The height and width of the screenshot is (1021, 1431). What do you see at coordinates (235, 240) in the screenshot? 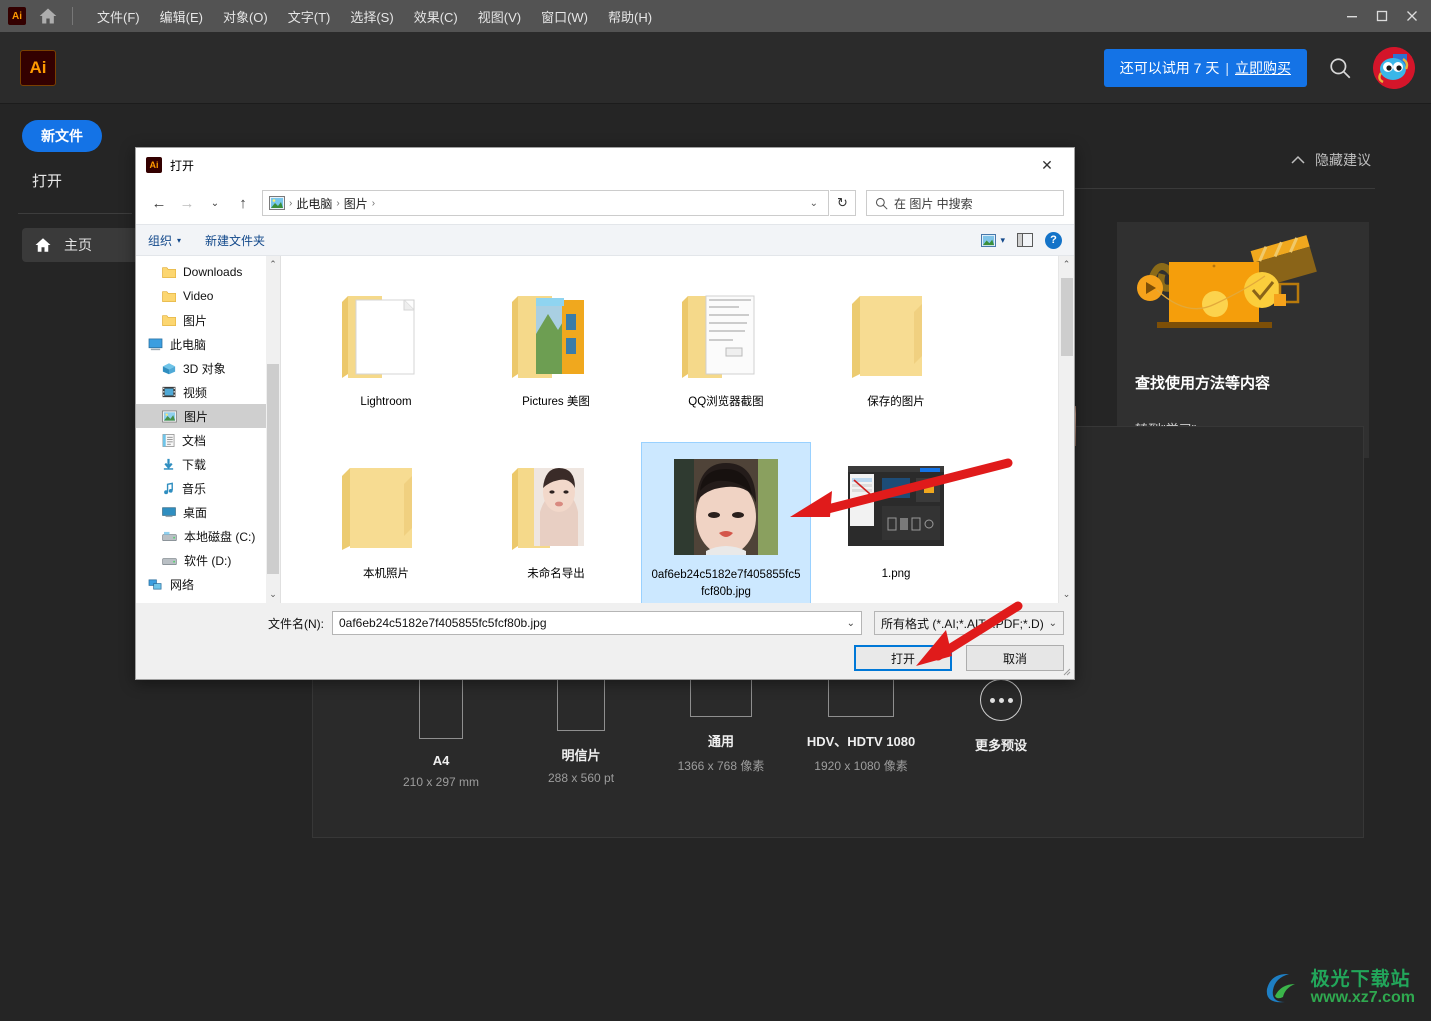
I see `new-folder-button: 新建文件夹` at bounding box center [235, 240].